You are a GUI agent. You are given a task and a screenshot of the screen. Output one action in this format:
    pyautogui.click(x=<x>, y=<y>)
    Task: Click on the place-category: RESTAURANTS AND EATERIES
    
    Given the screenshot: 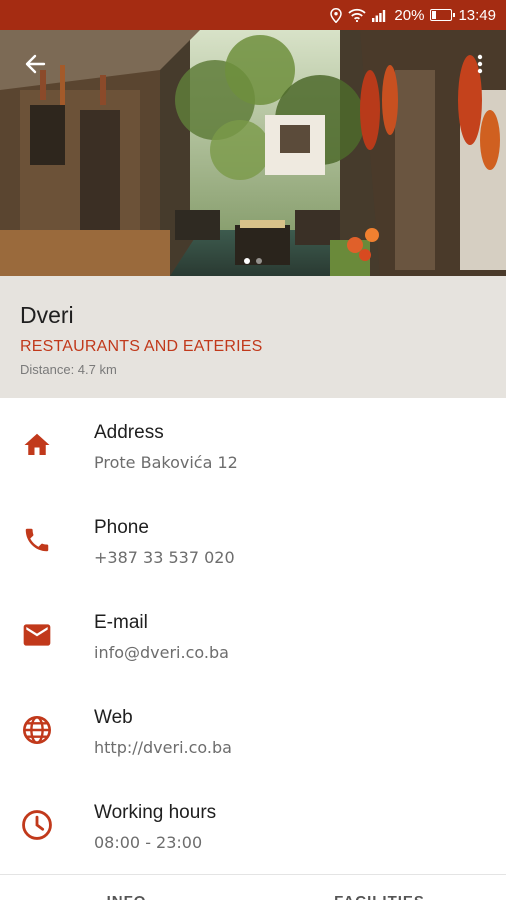 What is the action you would take?
    pyautogui.click(x=253, y=347)
    